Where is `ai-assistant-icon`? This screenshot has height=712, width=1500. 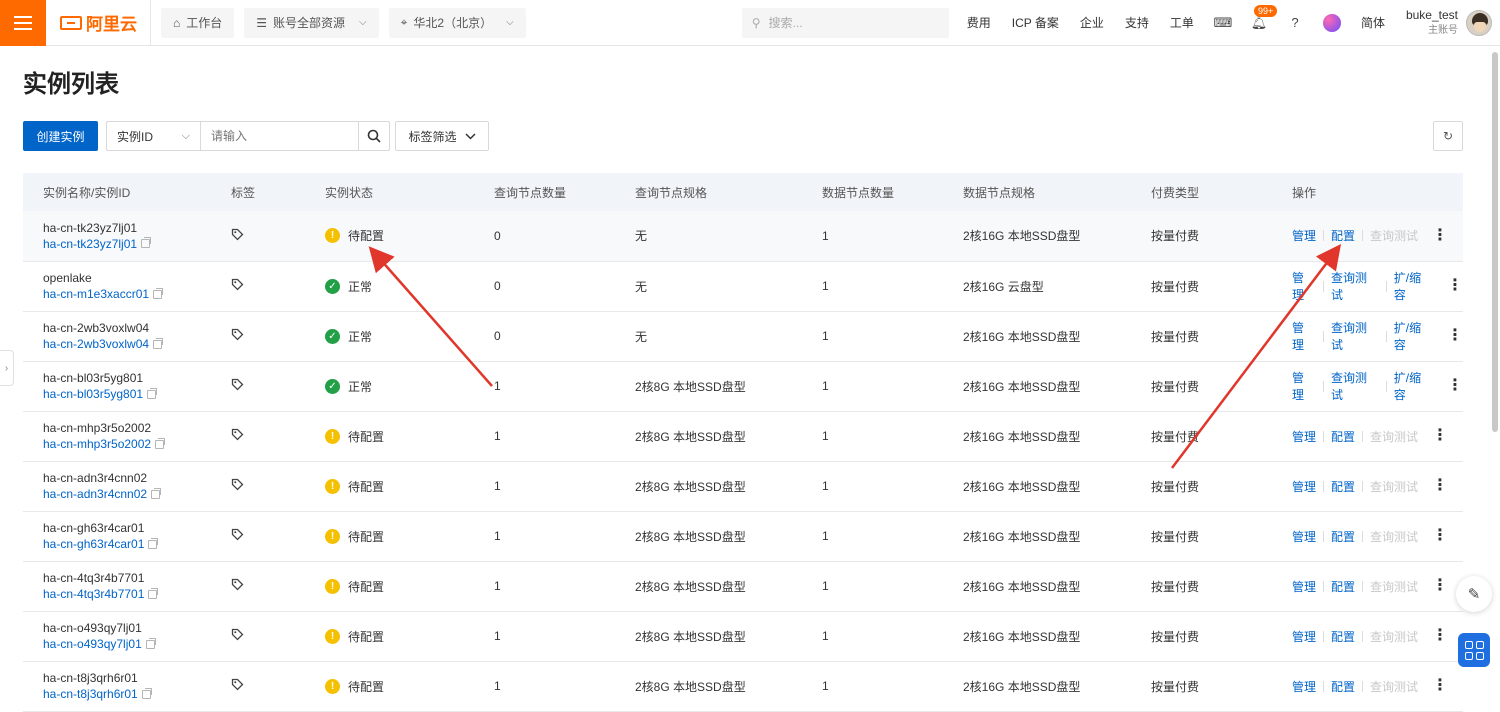 ai-assistant-icon is located at coordinates (1331, 22).